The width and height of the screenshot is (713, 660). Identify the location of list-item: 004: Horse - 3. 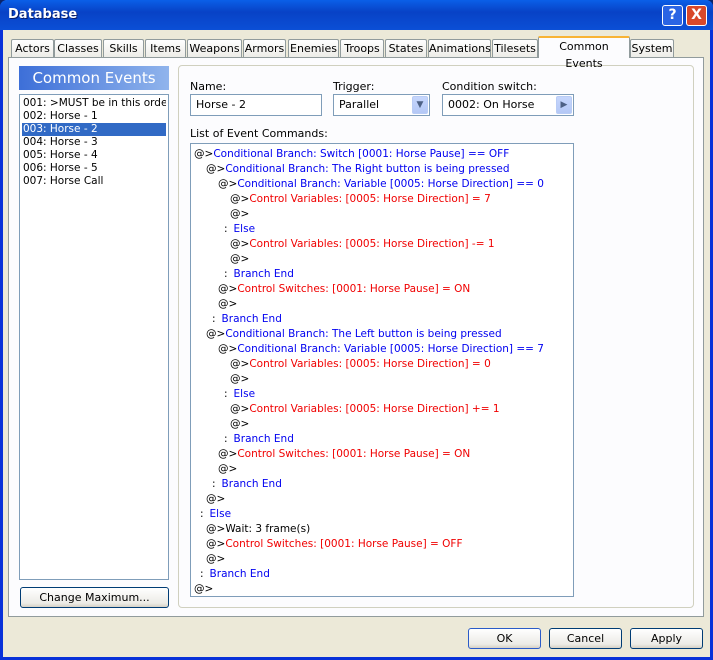
(94, 142).